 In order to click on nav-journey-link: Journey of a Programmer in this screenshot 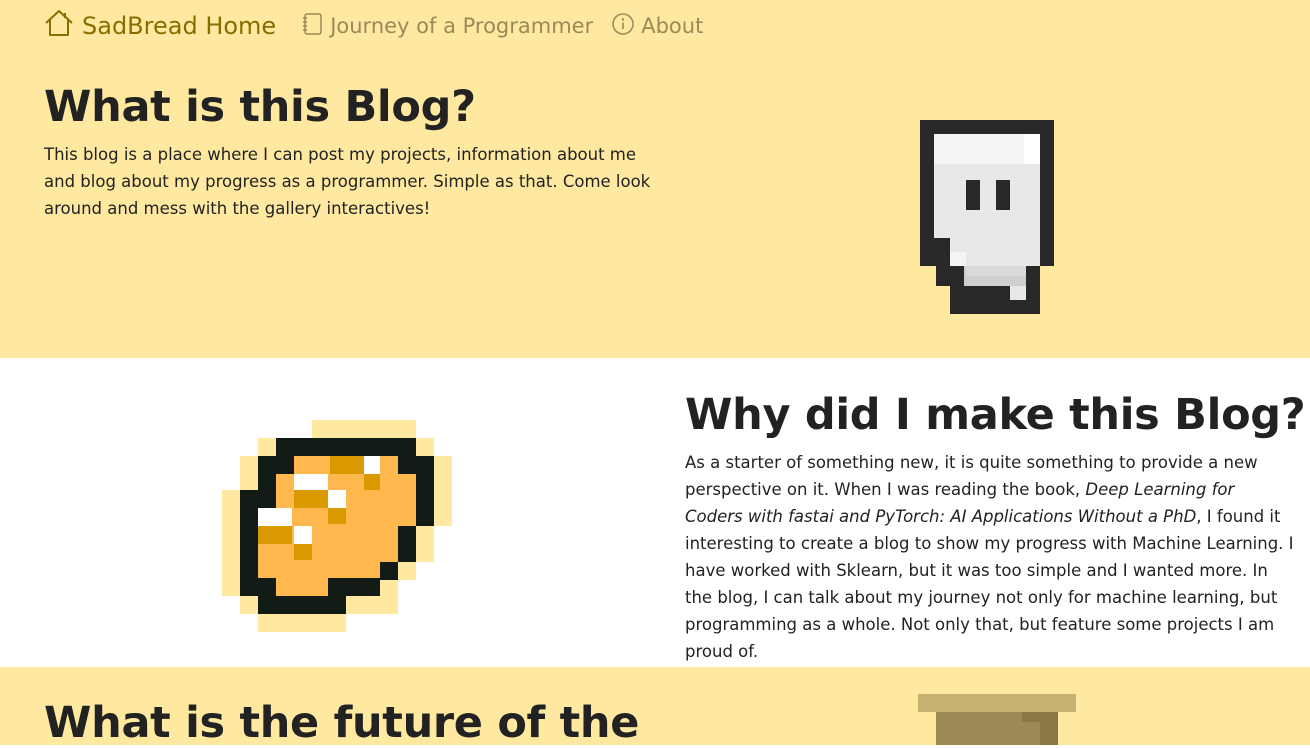, I will do `click(447, 25)`.